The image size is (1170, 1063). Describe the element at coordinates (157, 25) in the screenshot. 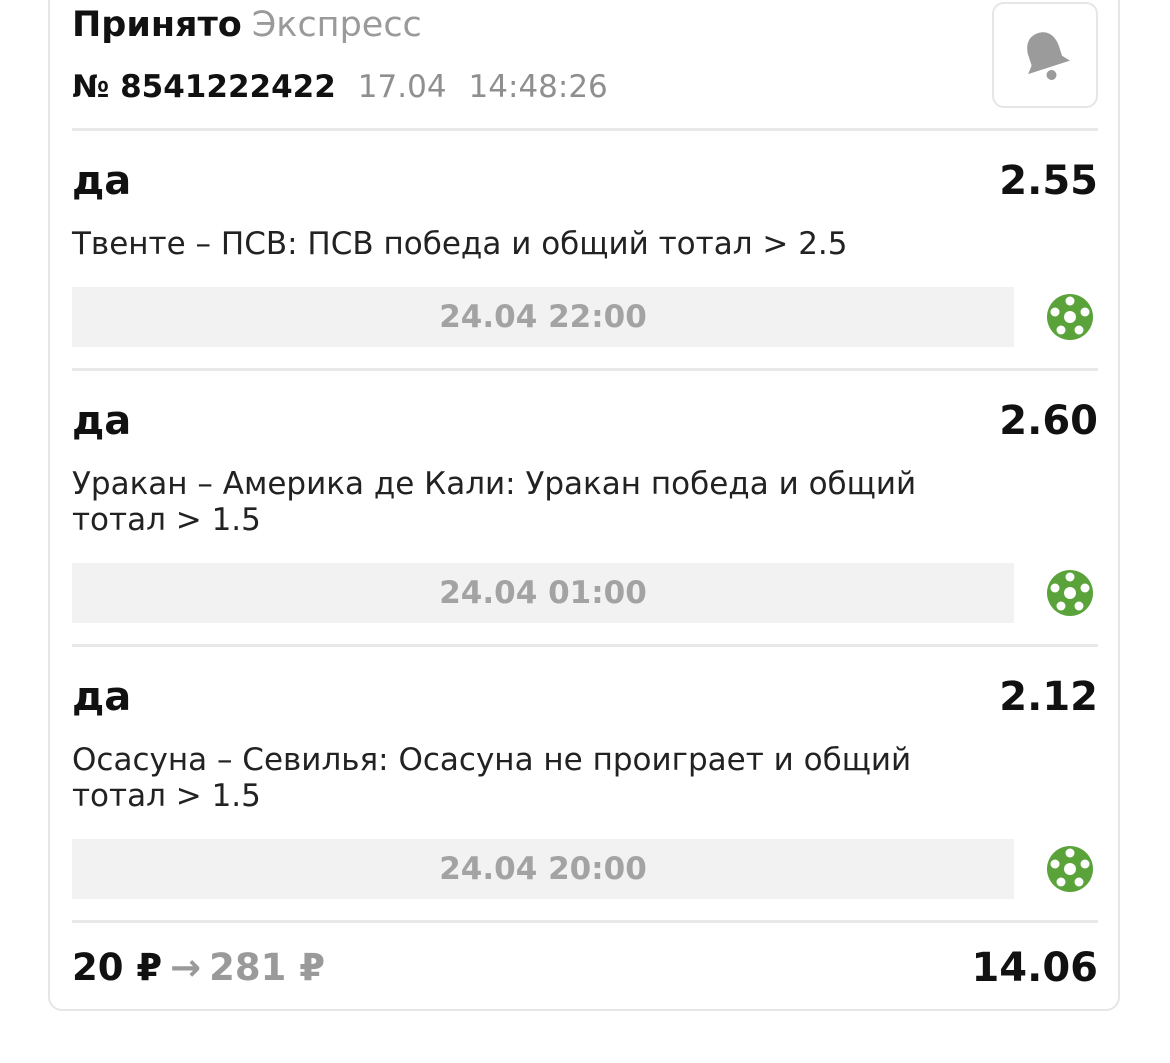

I see `bet-status: Принято` at that location.